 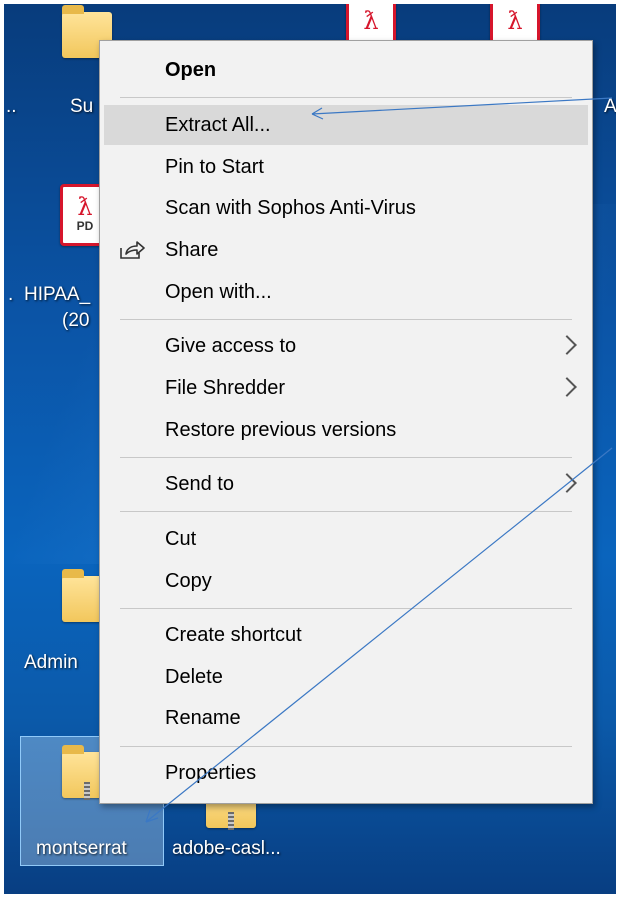 What do you see at coordinates (57, 295) in the screenshot?
I see `desktop-icon-label: HIPAA_` at bounding box center [57, 295].